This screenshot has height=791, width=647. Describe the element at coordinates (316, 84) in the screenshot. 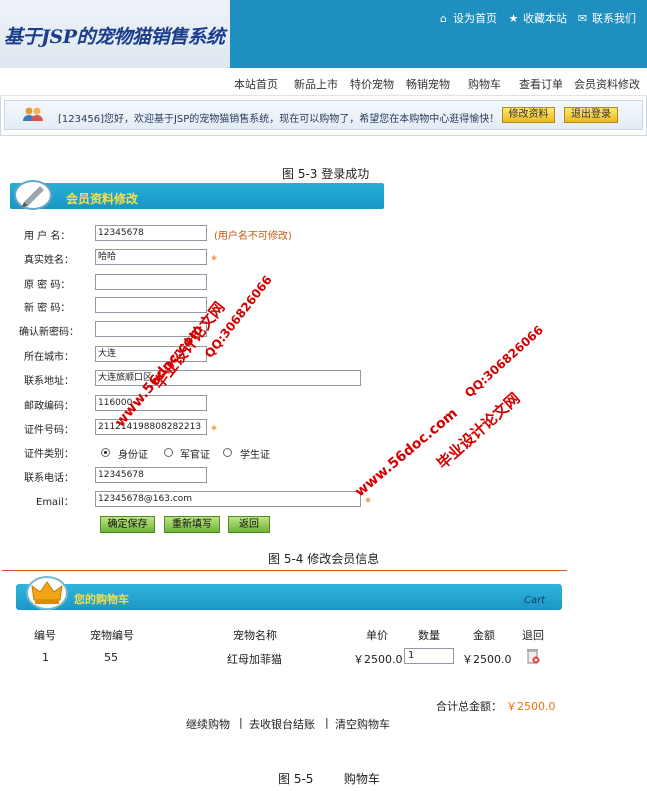

I see `nav-new: 新品上市` at that location.